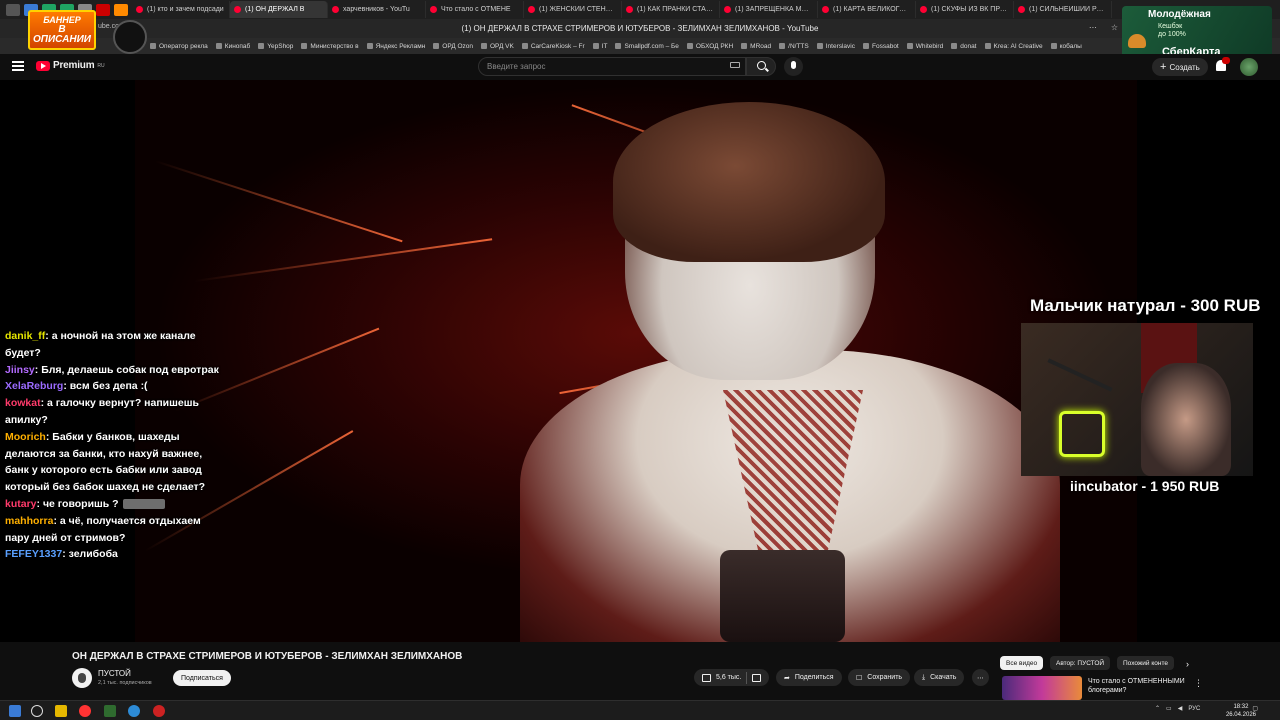 The image size is (1280, 720). Describe the element at coordinates (1249, 67) in the screenshot. I see `account-avatar` at that location.